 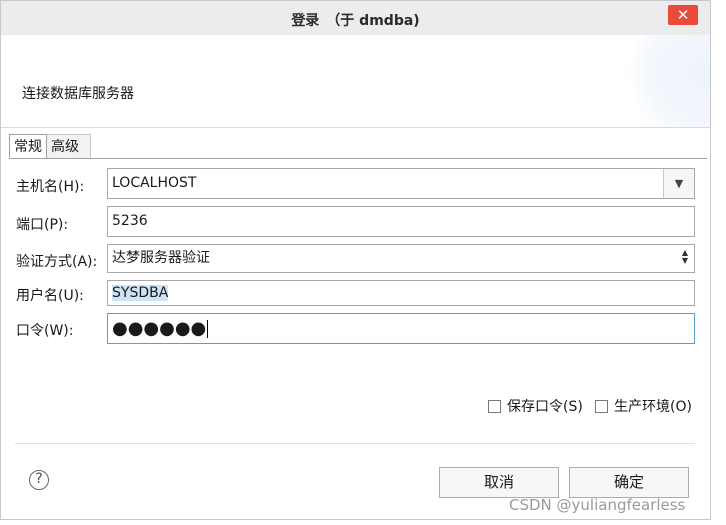 What do you see at coordinates (154, 183) in the screenshot?
I see `host-value: LOCALHOST` at bounding box center [154, 183].